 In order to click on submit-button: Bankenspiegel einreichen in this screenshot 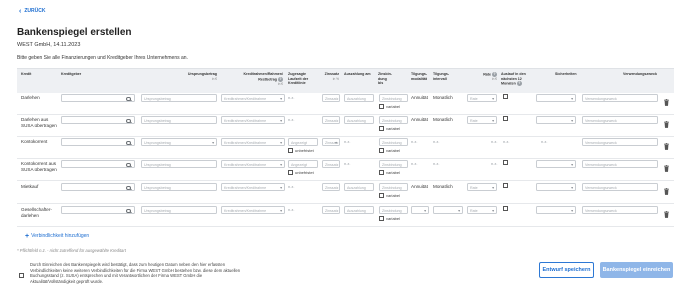, I will do `click(636, 270)`.